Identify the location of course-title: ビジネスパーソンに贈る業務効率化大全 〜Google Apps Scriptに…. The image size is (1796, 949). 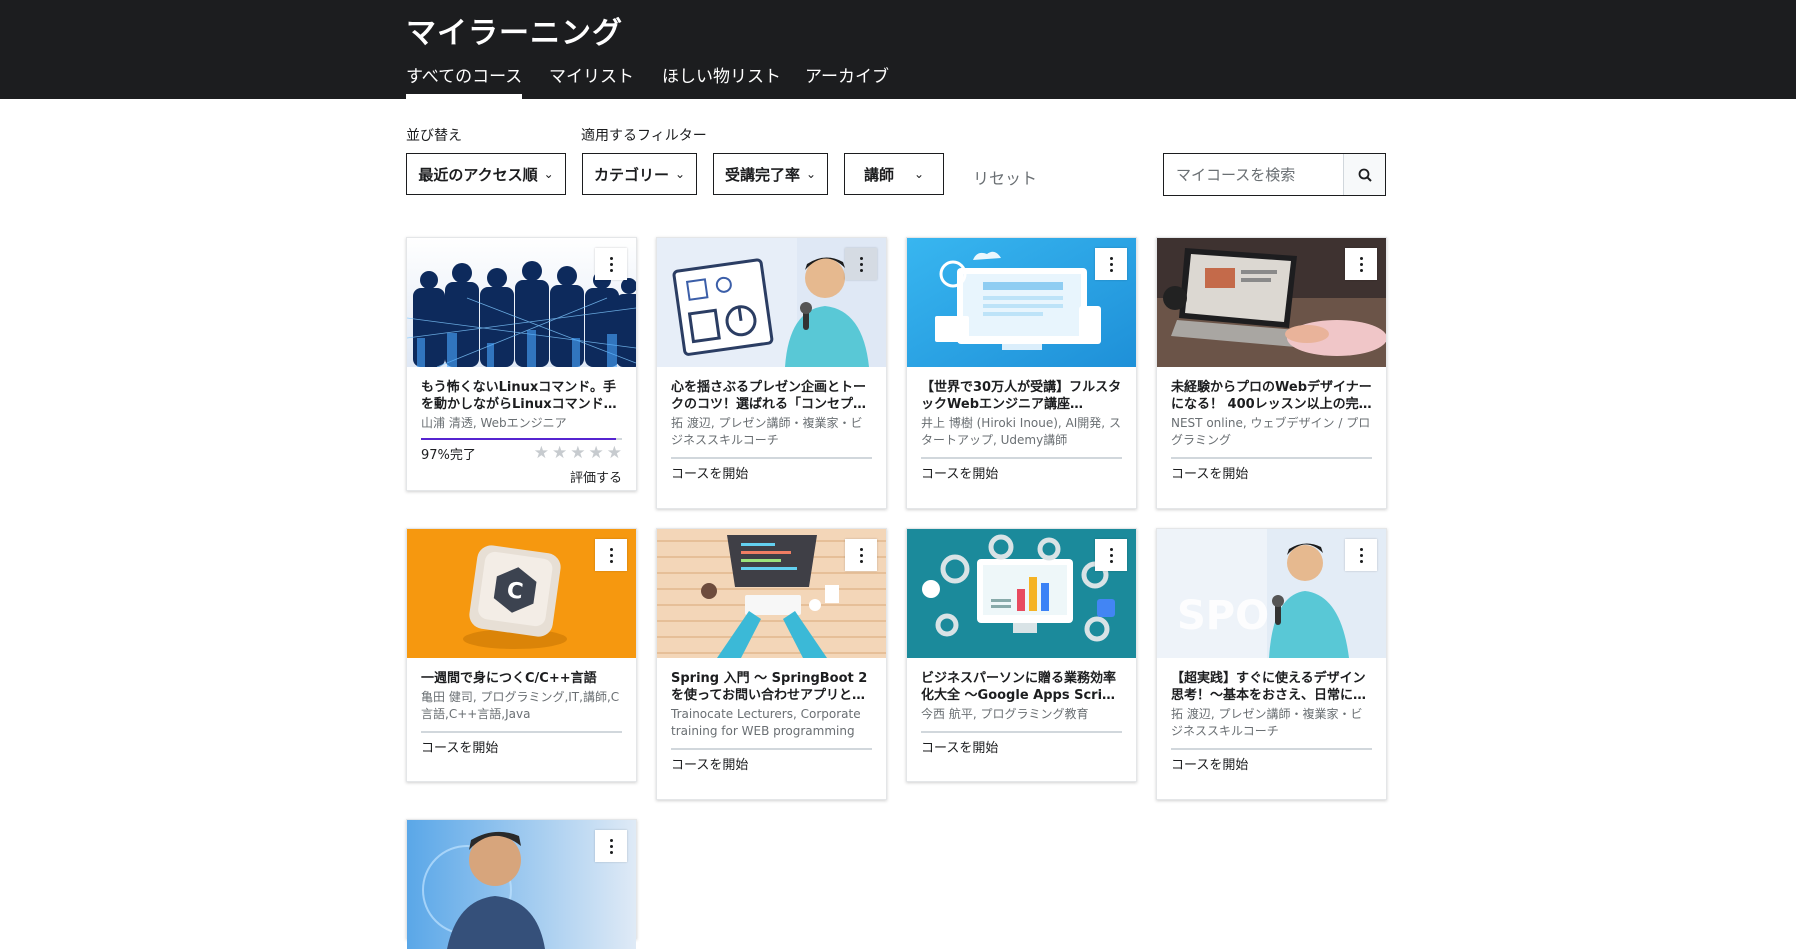
(1019, 687).